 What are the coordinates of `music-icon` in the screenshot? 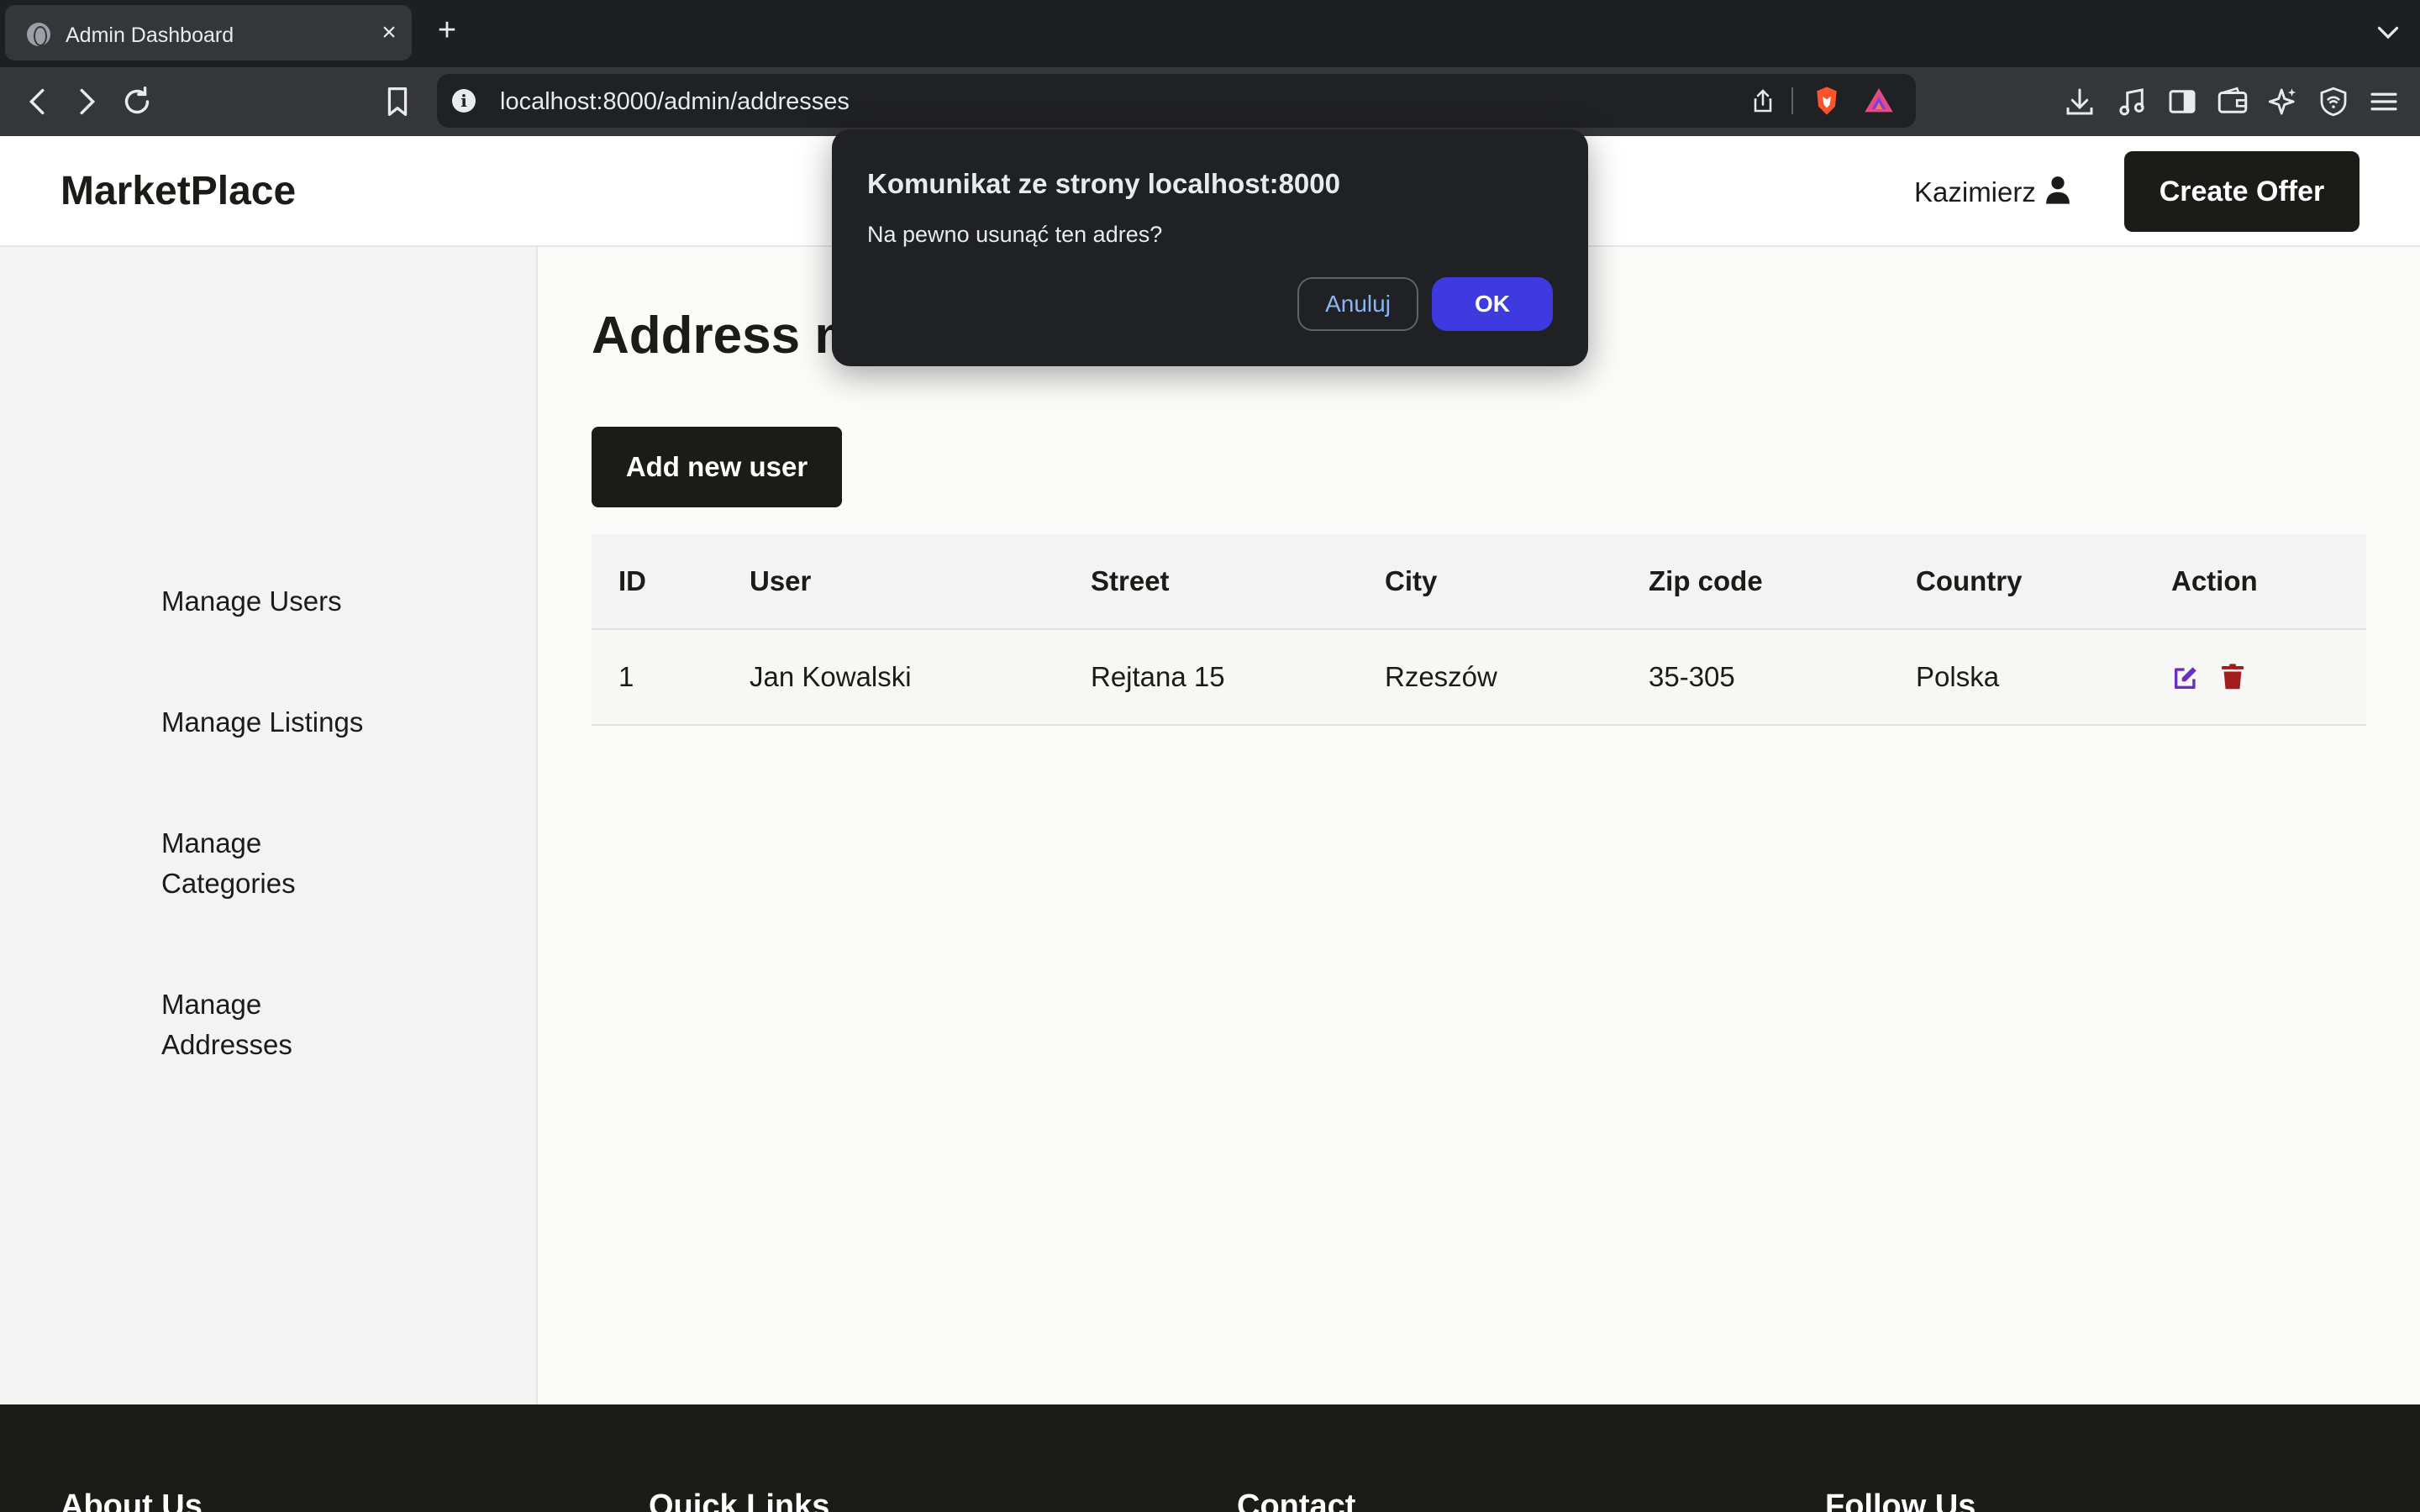 It's located at (2131, 101).